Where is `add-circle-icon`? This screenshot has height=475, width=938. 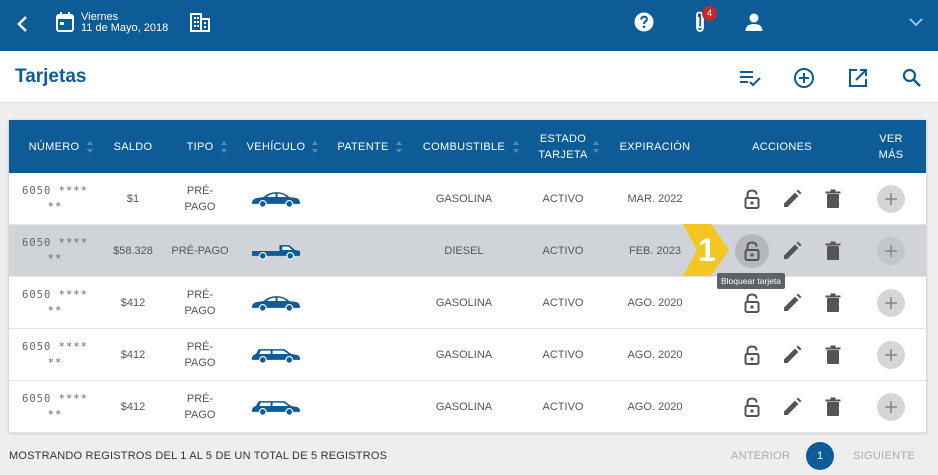 add-circle-icon is located at coordinates (804, 78).